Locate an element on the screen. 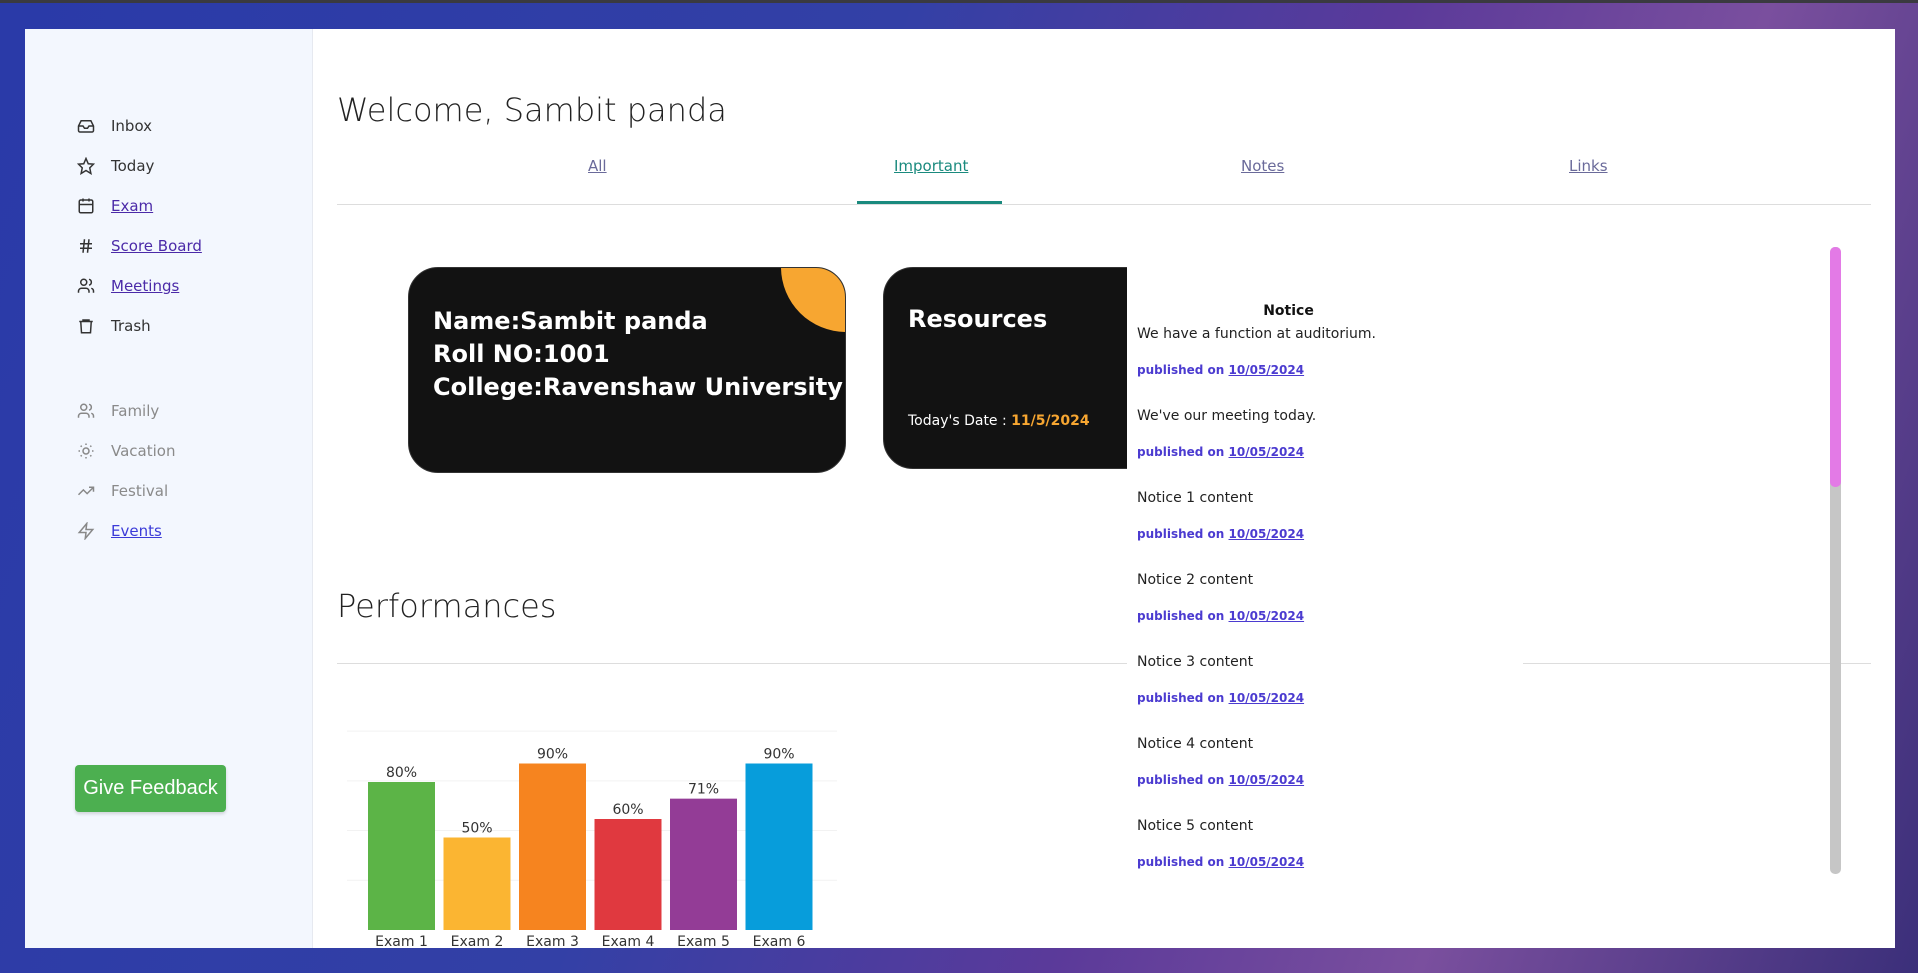 Image resolution: width=1918 pixels, height=973 pixels. sidebar-item-family: Family is located at coordinates (125, 411).